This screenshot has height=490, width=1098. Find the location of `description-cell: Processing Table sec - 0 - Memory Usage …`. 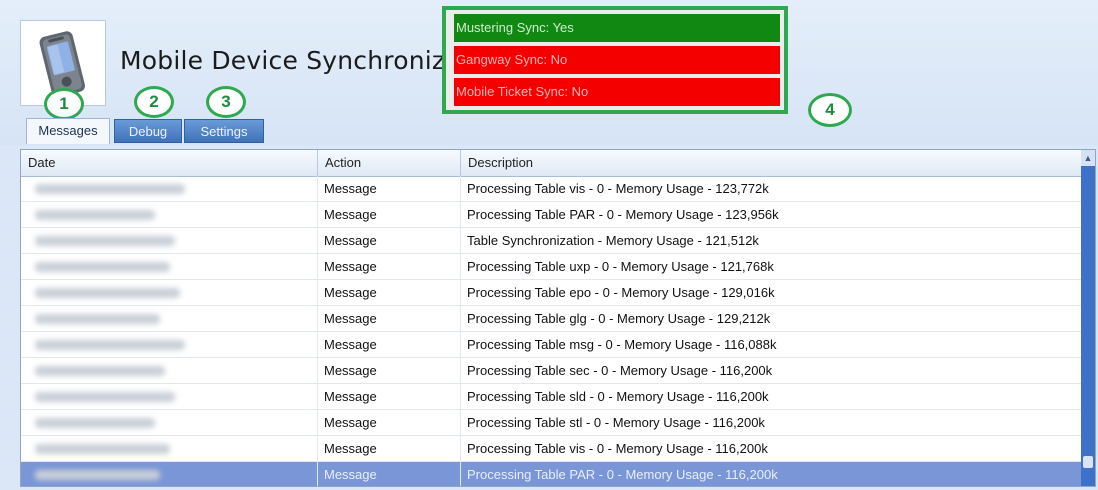

description-cell: Processing Table sec - 0 - Memory Usage … is located at coordinates (620, 370).